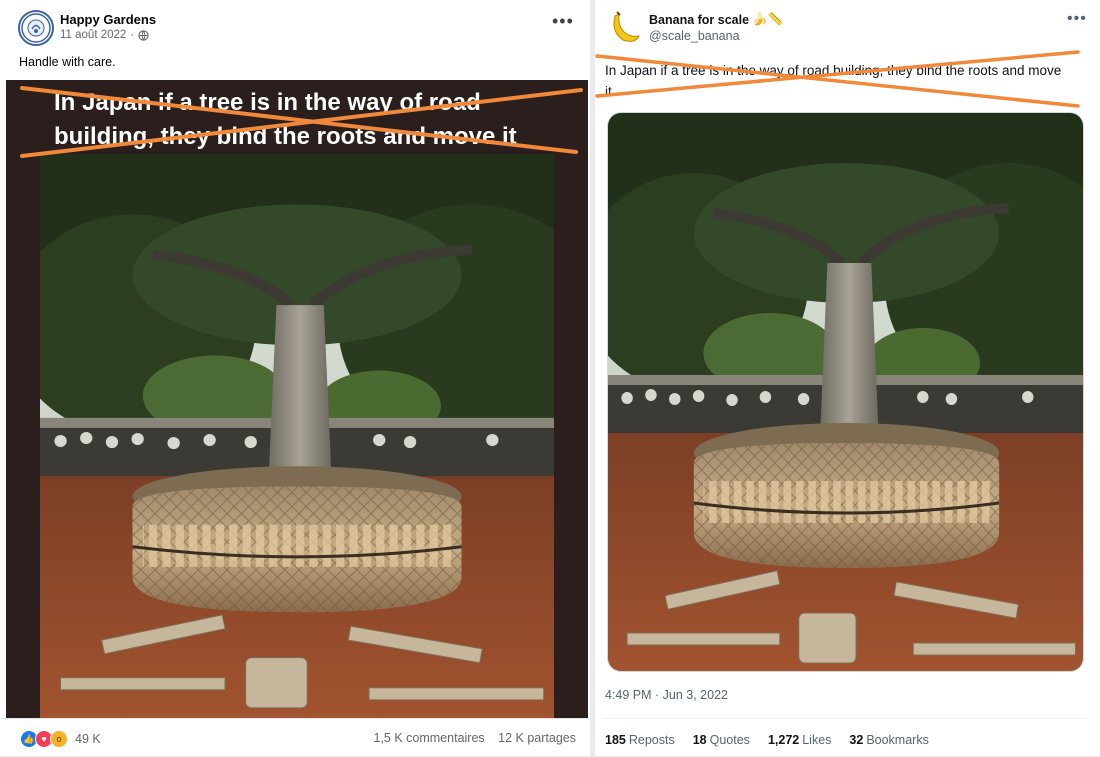 Image resolution: width=1100 pixels, height=757 pixels. What do you see at coordinates (699, 19) in the screenshot?
I see `display-name-text: Banana for scale` at bounding box center [699, 19].